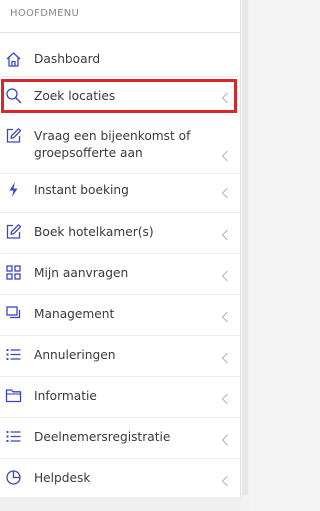 The height and width of the screenshot is (511, 320). I want to click on footer-strip, so click(120, 504).